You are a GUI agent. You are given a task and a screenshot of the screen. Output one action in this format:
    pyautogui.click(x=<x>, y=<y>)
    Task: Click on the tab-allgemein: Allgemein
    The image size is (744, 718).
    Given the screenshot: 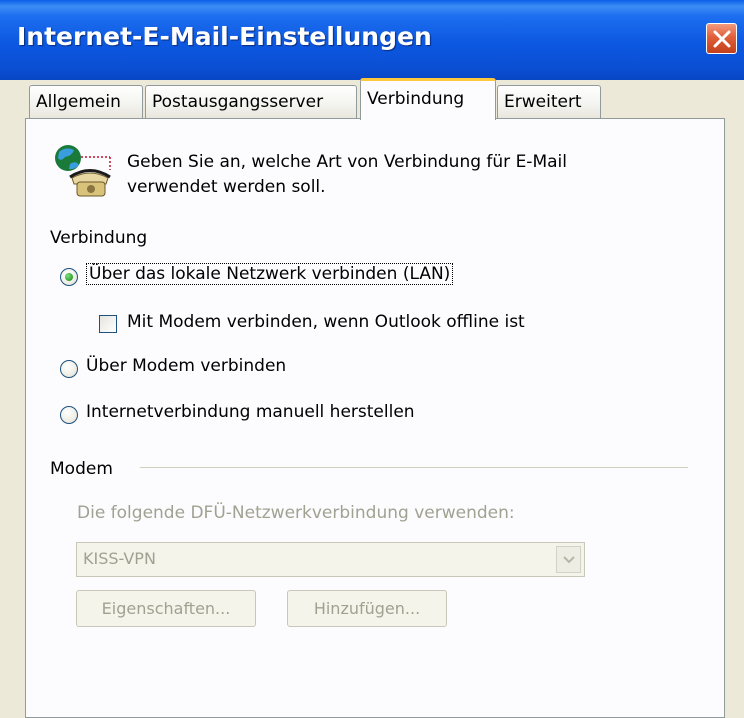 What is the action you would take?
    pyautogui.click(x=86, y=101)
    